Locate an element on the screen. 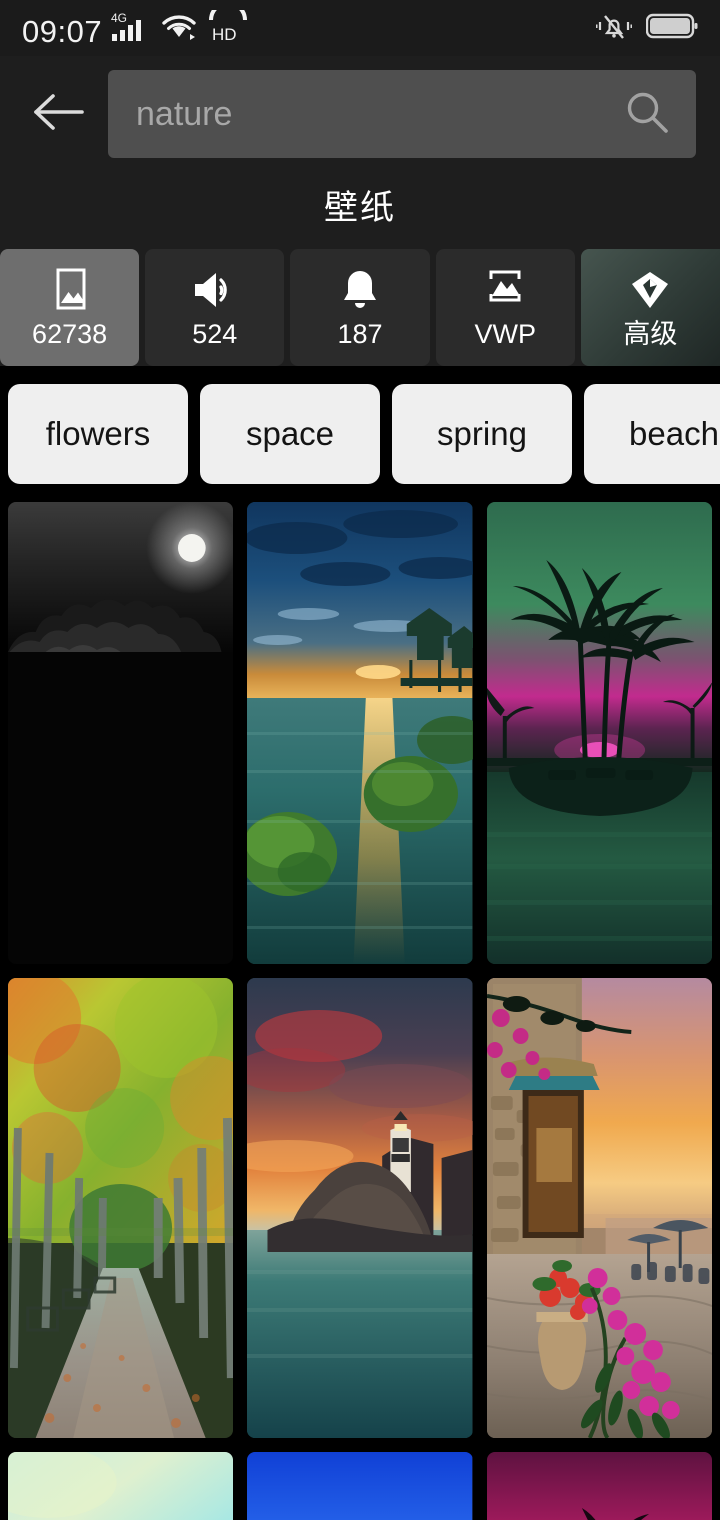 The height and width of the screenshot is (1520, 720). wifi-icon is located at coordinates (179, 28).